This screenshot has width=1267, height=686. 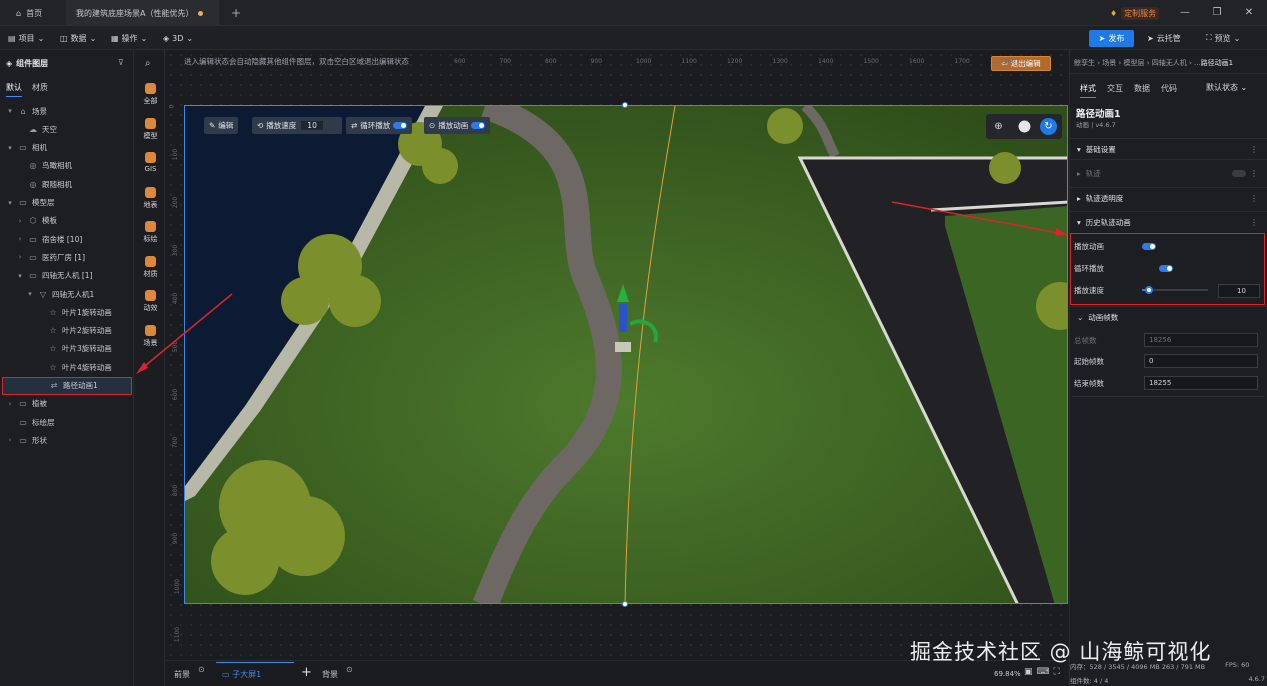 I want to click on fps-stat: FPS: 60, so click(x=1237, y=665).